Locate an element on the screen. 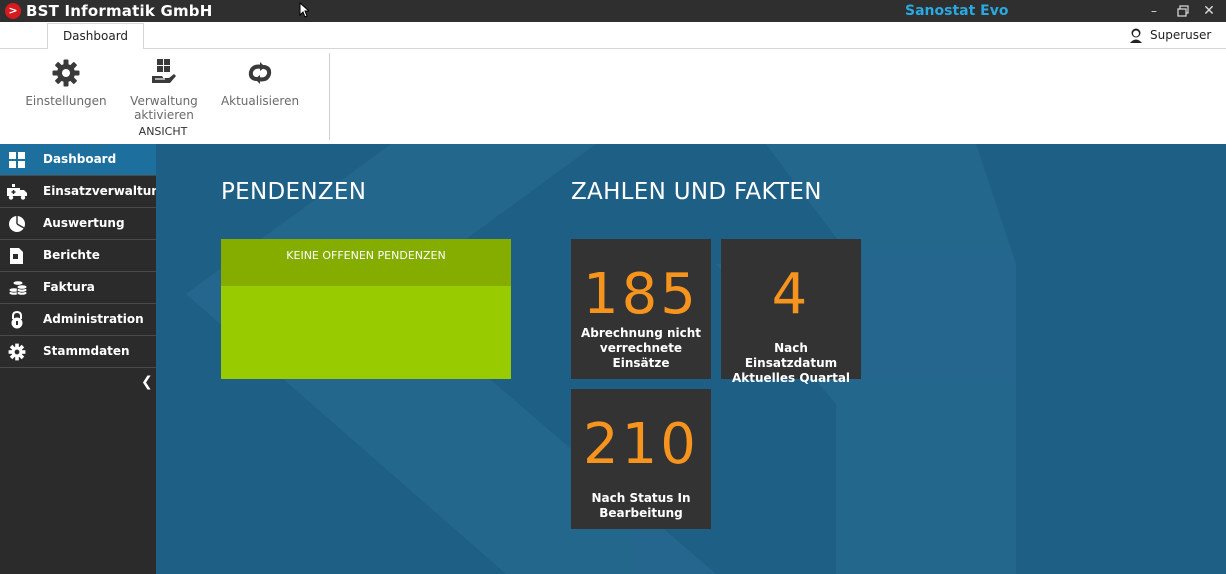 Image resolution: width=1226 pixels, height=574 pixels. kpi-label: Nach Status In Bearbeitung is located at coordinates (641, 505).